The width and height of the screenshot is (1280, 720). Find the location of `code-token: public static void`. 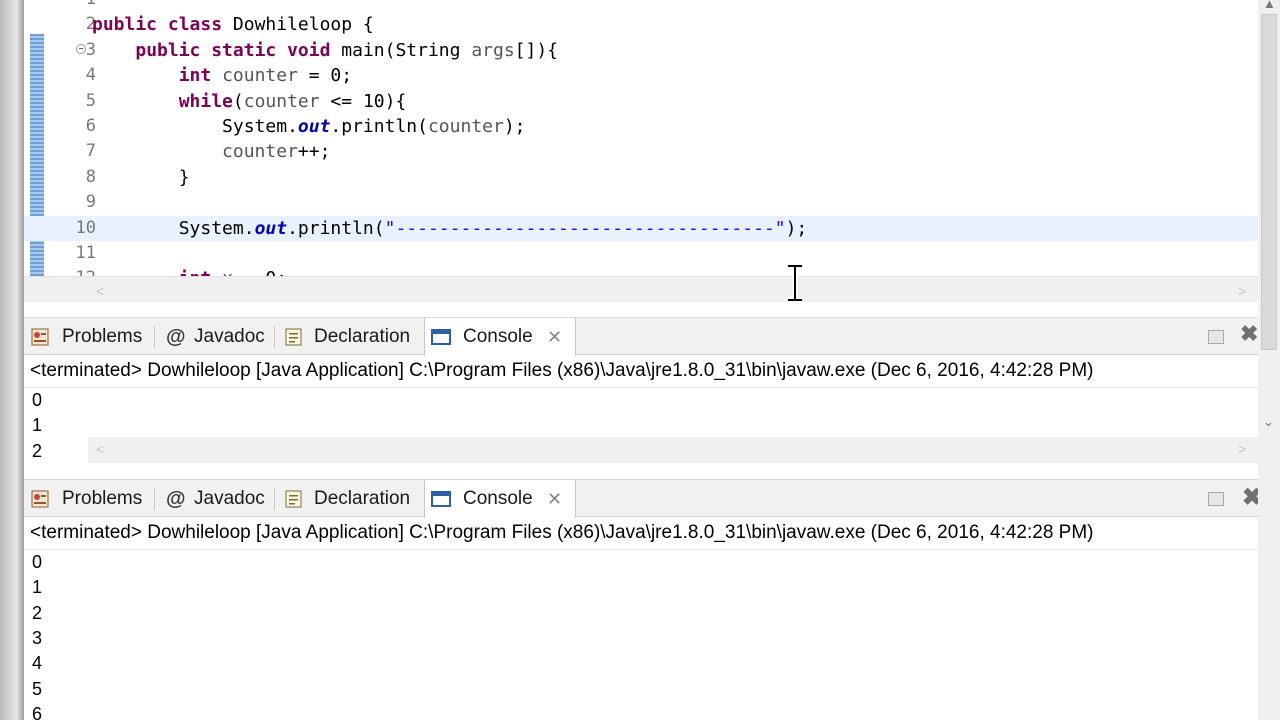

code-token: public static void is located at coordinates (238, 50).